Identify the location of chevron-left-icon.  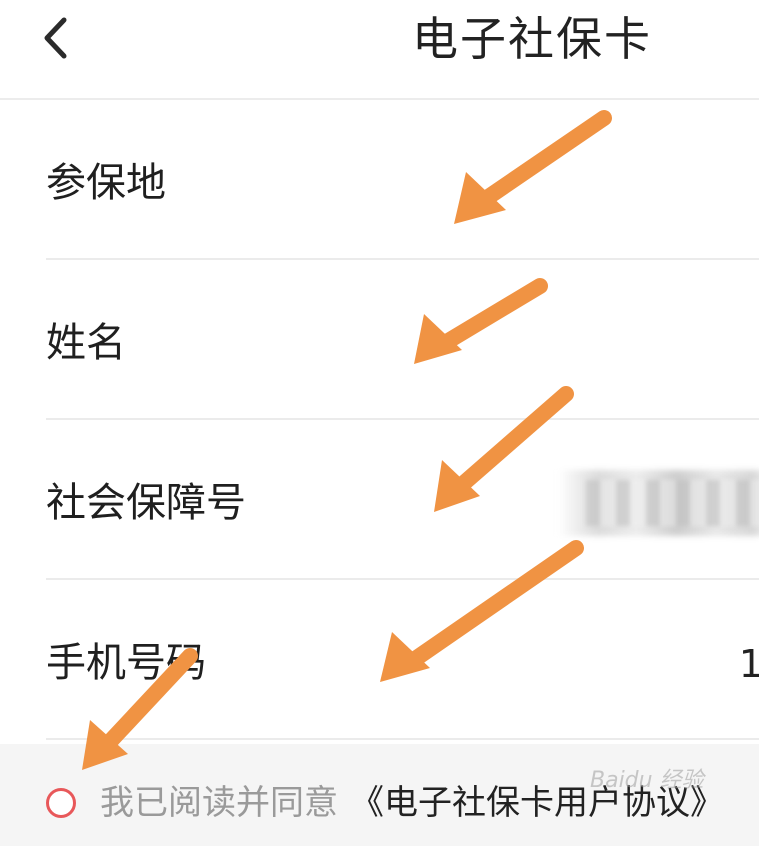
(55, 38).